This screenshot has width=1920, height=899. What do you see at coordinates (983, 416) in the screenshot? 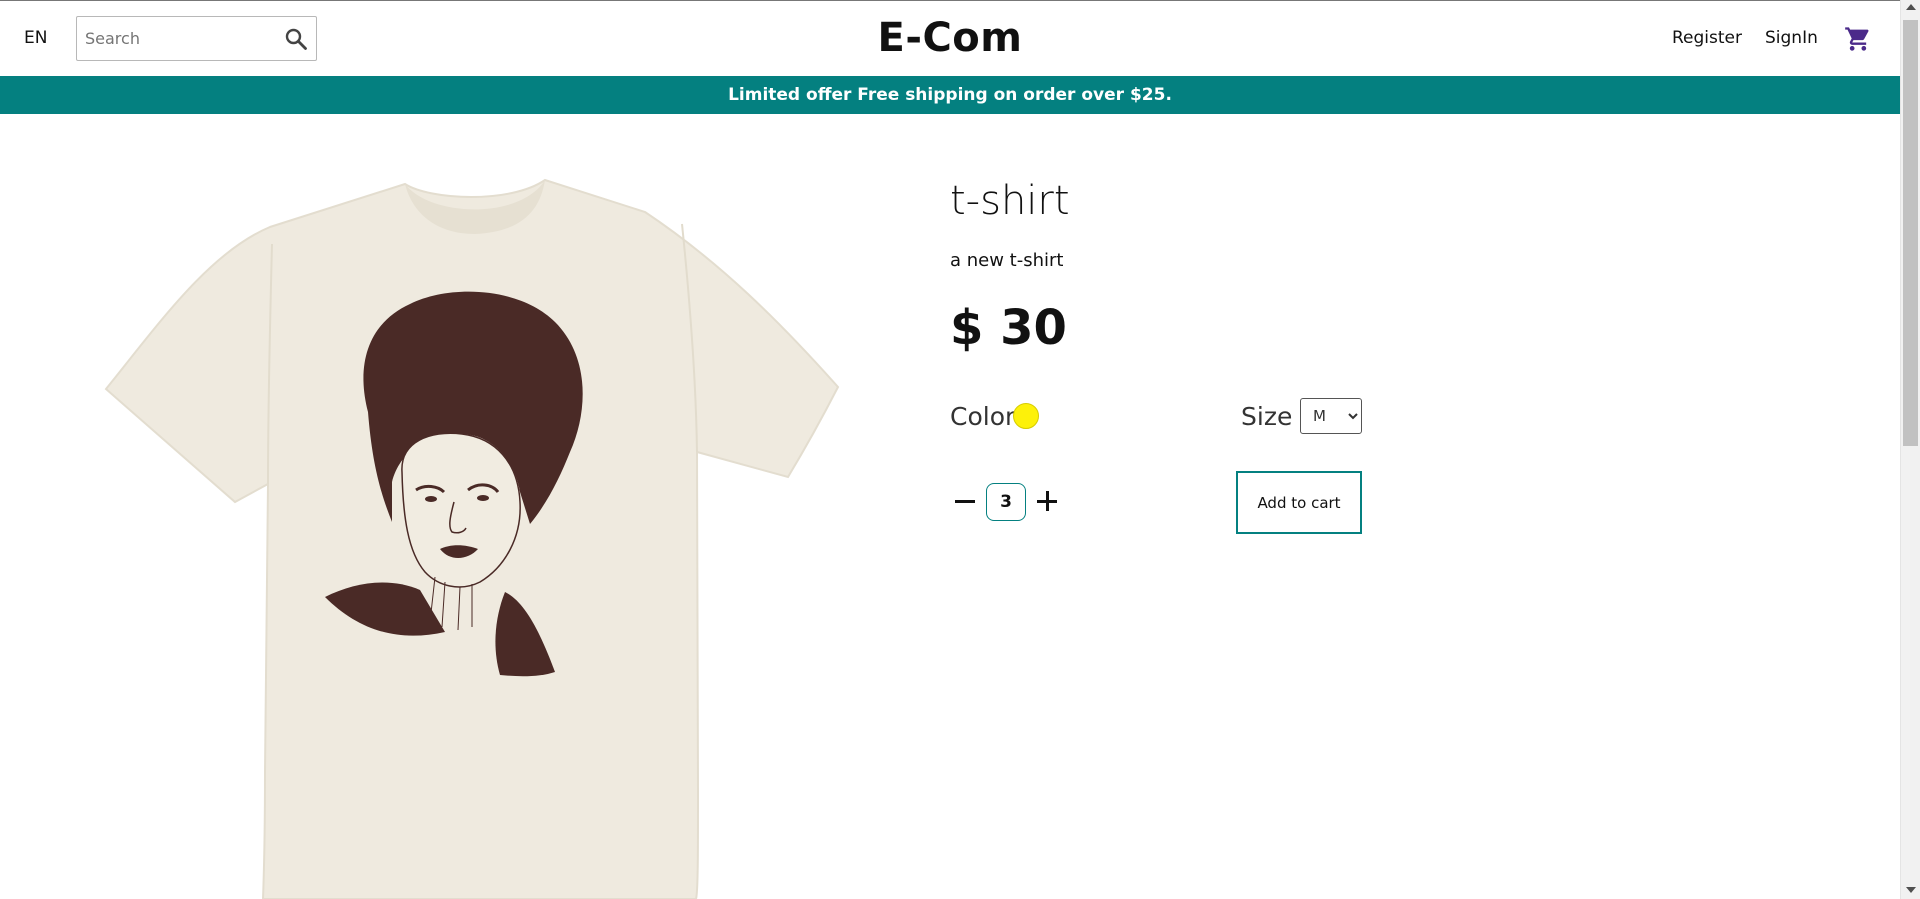
I see `color-label: Color` at bounding box center [983, 416].